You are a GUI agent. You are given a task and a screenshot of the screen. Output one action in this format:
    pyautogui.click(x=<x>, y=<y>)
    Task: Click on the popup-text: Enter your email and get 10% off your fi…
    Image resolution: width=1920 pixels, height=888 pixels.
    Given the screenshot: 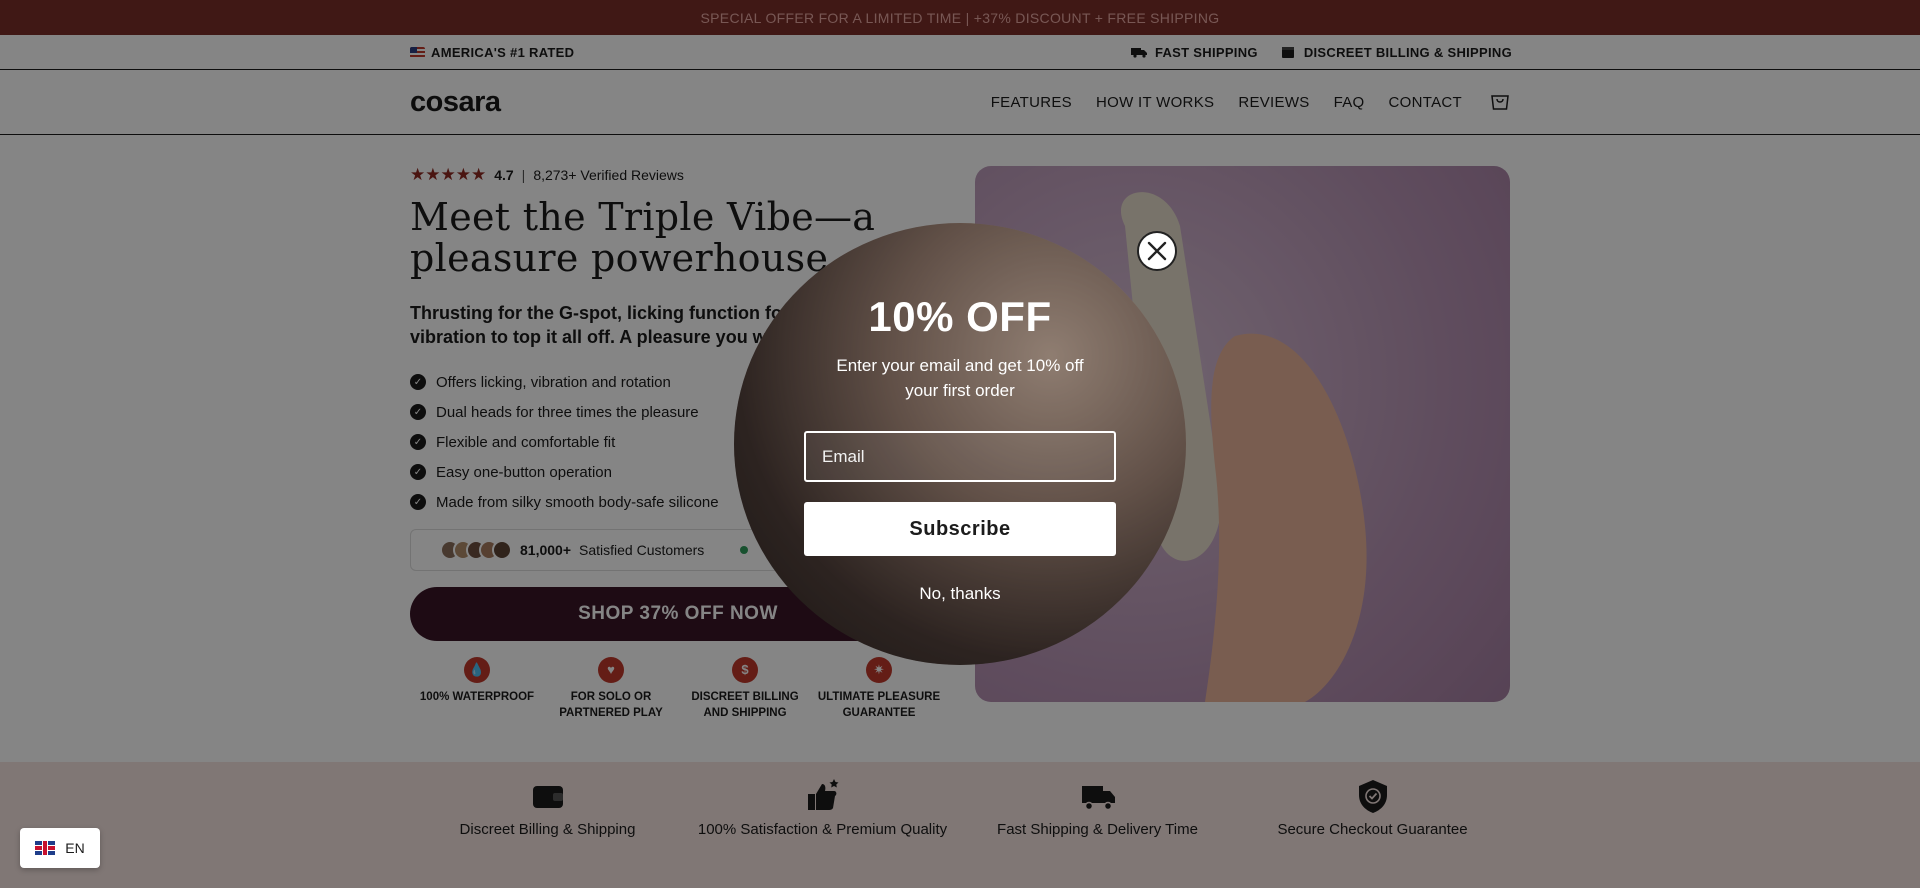 What is the action you would take?
    pyautogui.click(x=960, y=378)
    